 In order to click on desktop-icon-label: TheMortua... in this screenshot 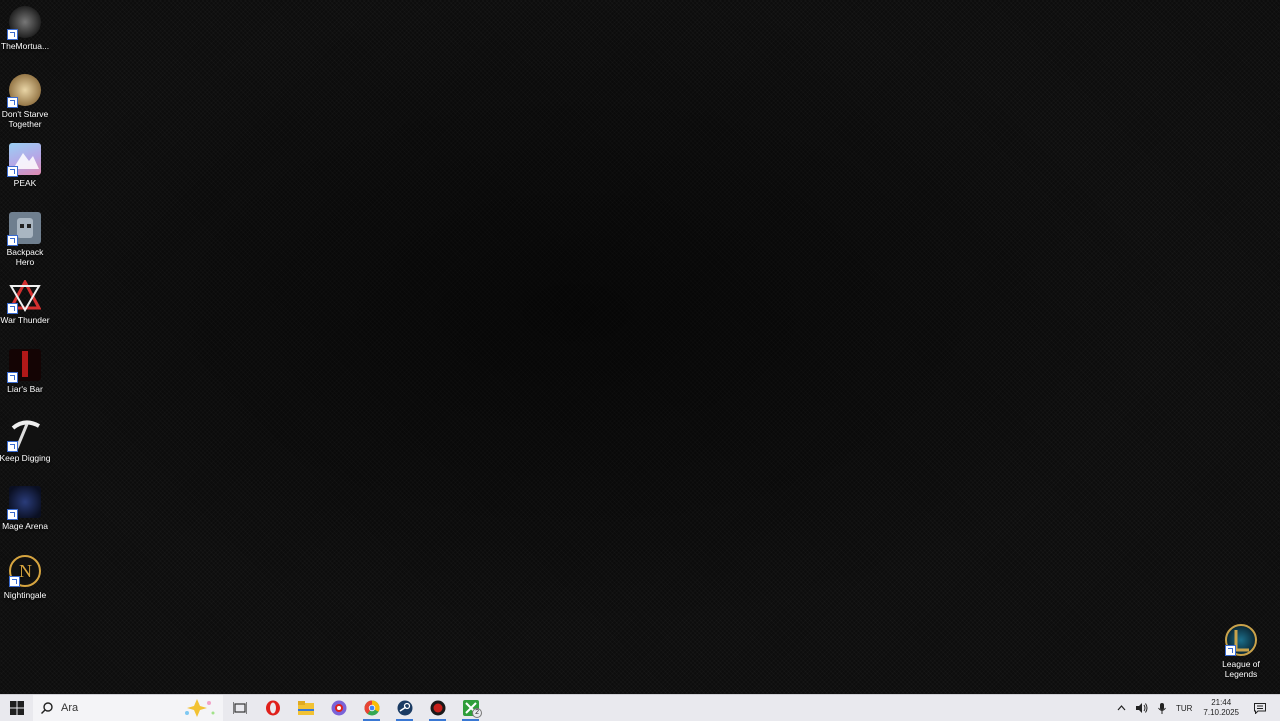, I will do `click(25, 46)`.